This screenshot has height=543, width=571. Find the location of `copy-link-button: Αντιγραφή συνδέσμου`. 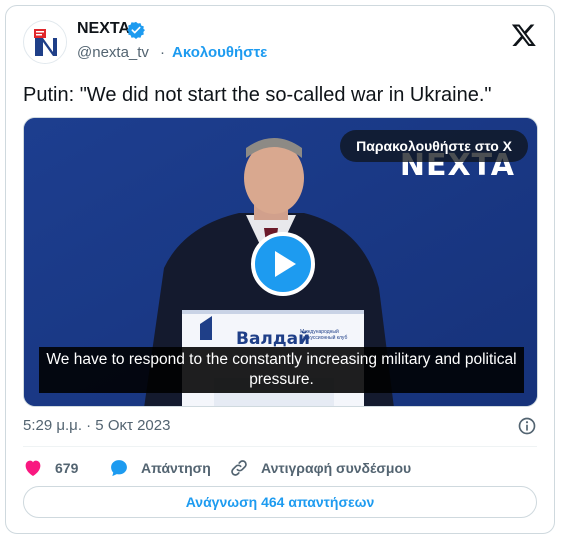

copy-link-button: Αντιγραφή συνδέσμου is located at coordinates (320, 468).